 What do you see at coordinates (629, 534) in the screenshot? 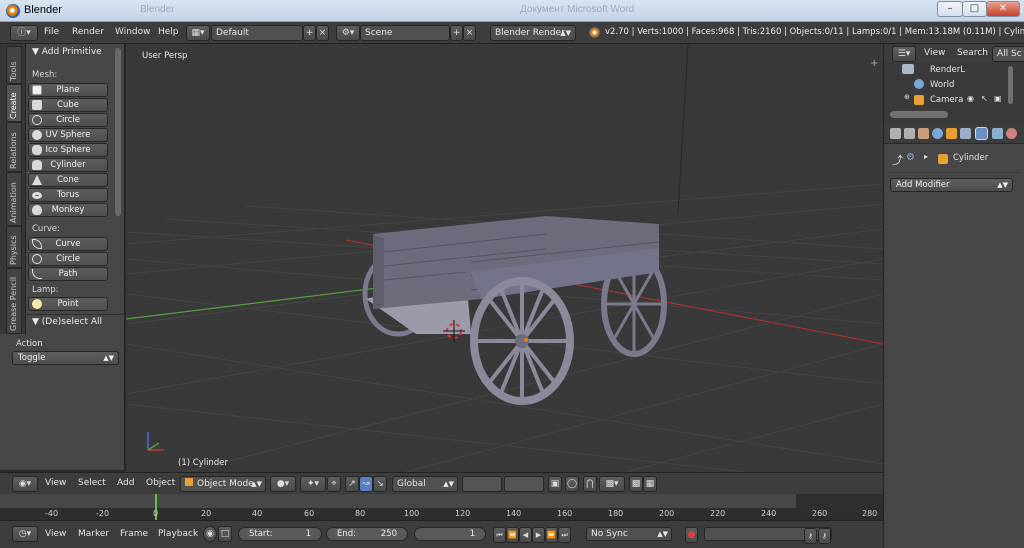
I see `sync-mode-dropdown: No Sync ▲▼` at bounding box center [629, 534].